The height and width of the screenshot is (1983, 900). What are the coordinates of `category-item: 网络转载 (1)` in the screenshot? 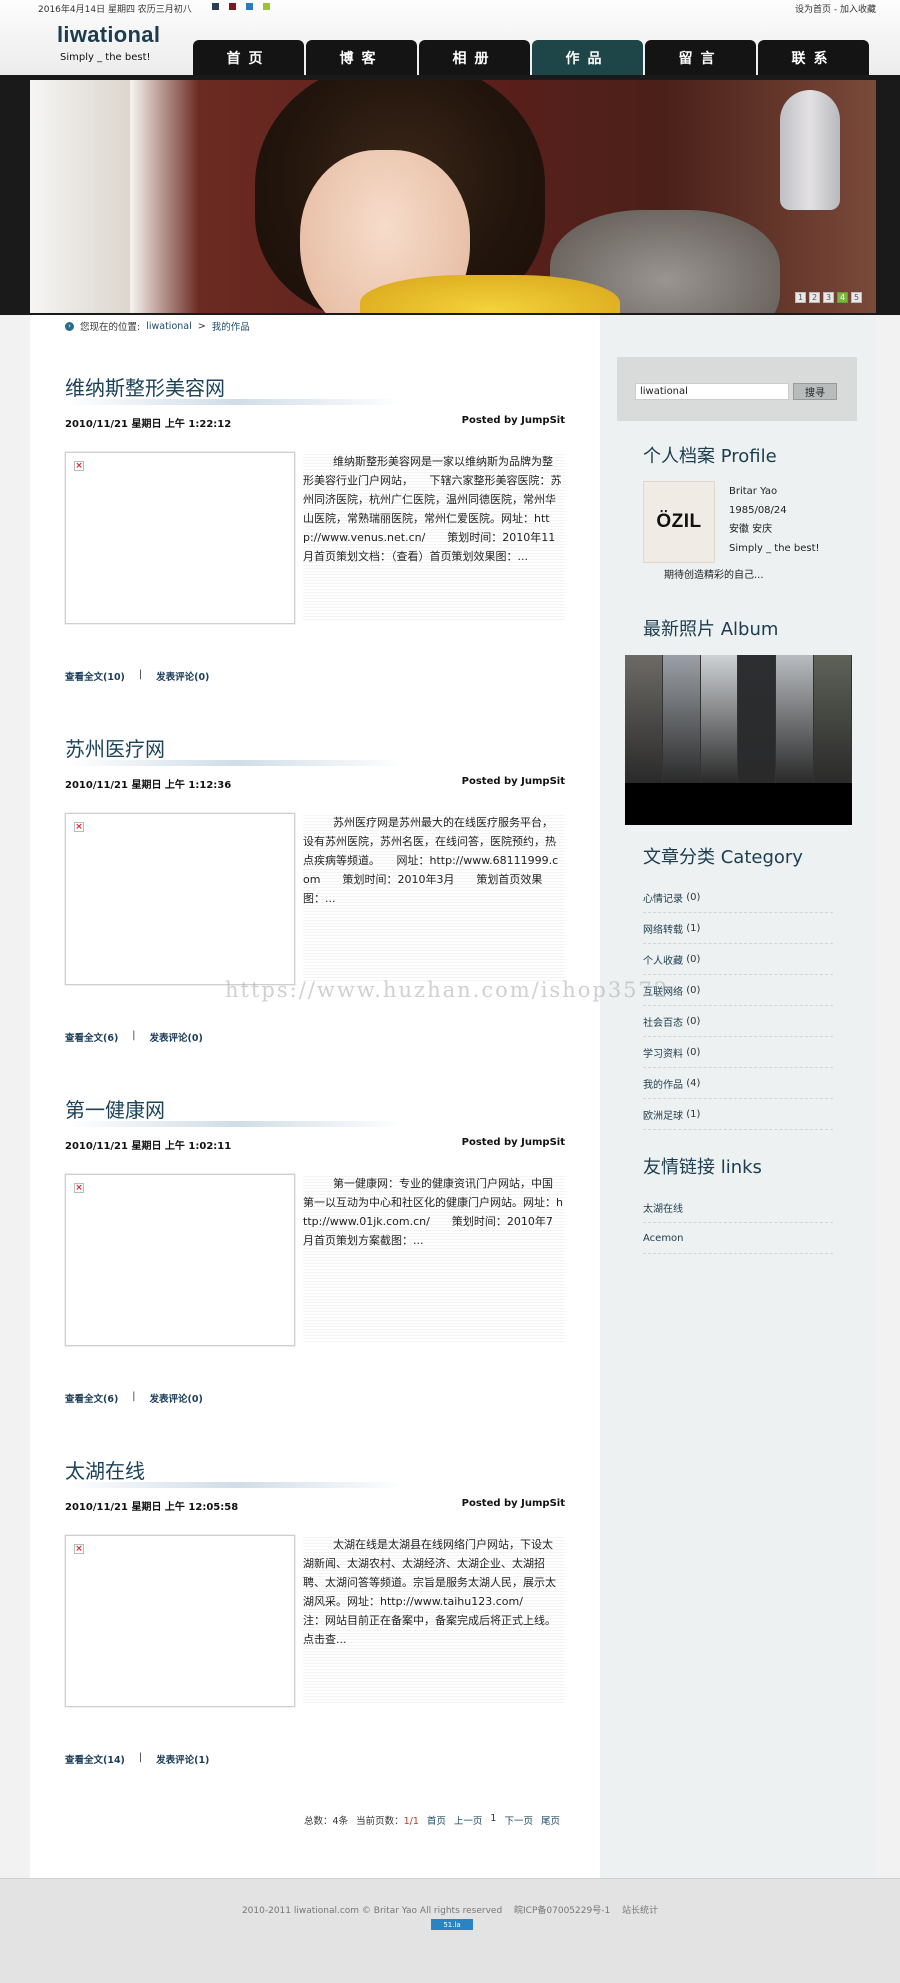 It's located at (738, 928).